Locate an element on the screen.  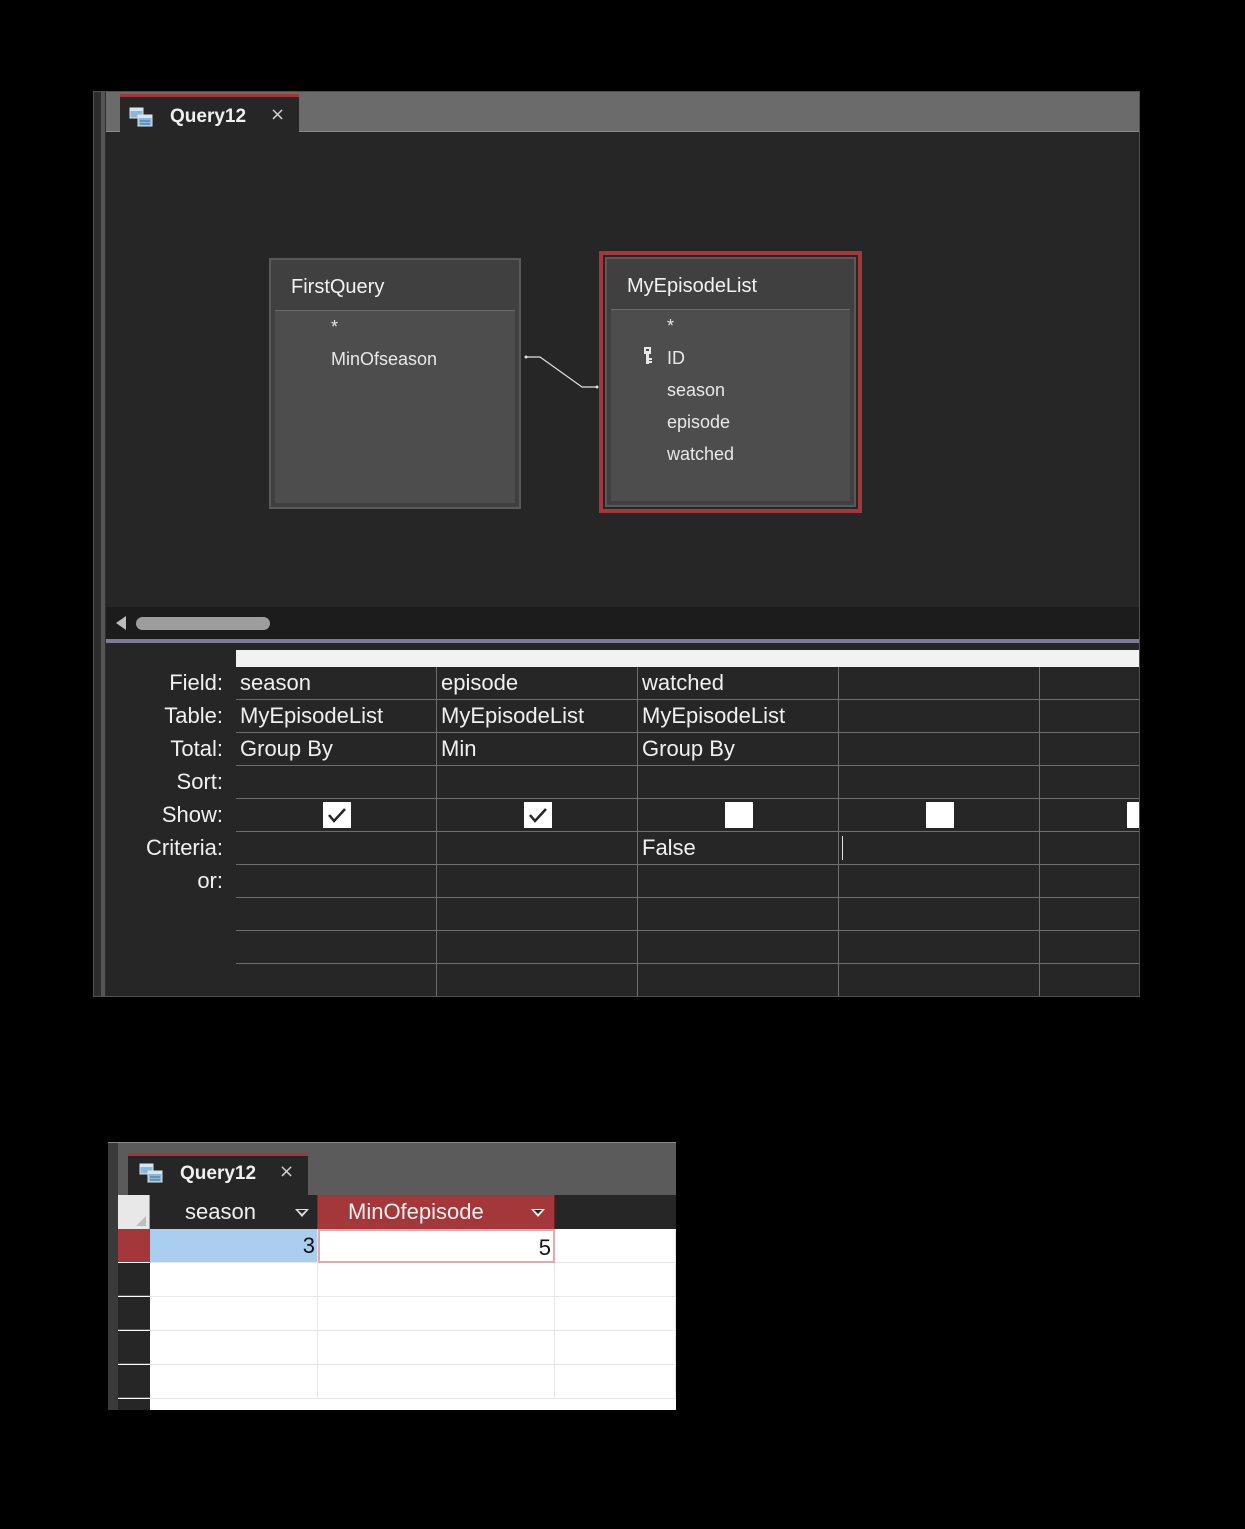
join-line is located at coordinates (564, 372).